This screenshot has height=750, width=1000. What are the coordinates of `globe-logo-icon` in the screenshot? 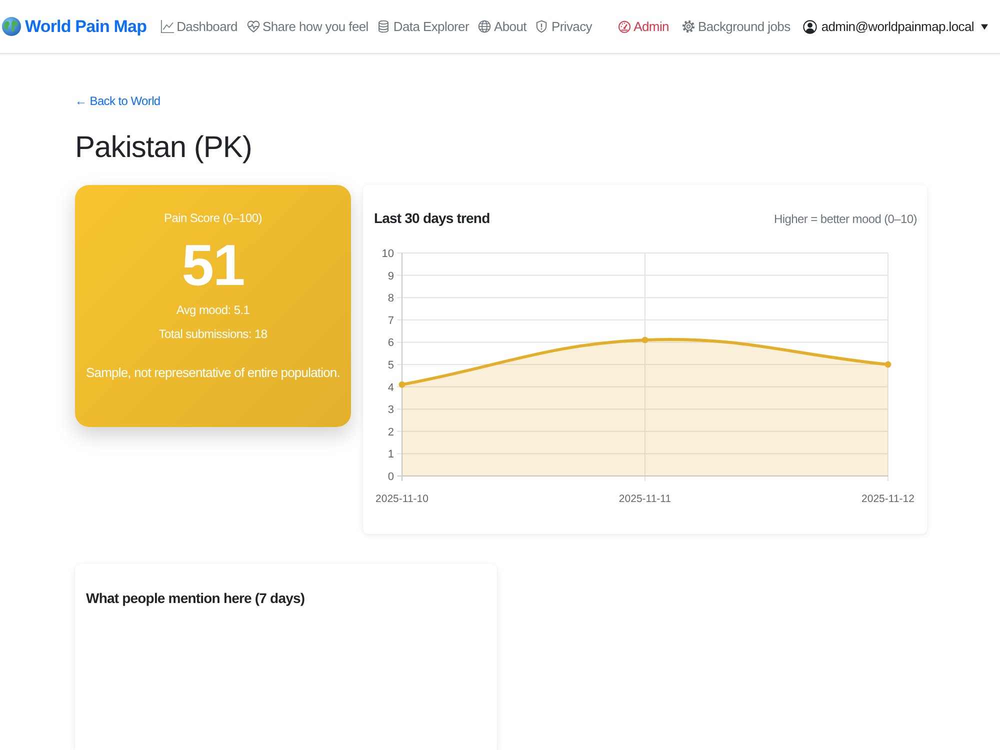 It's located at (11, 26).